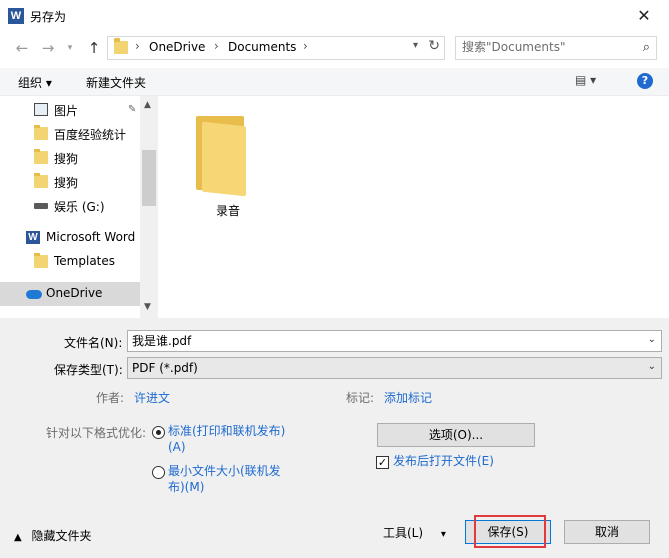 This screenshot has width=669, height=558. I want to click on hide-folders-toggle: ▲ 隐藏文件夹, so click(53, 535).